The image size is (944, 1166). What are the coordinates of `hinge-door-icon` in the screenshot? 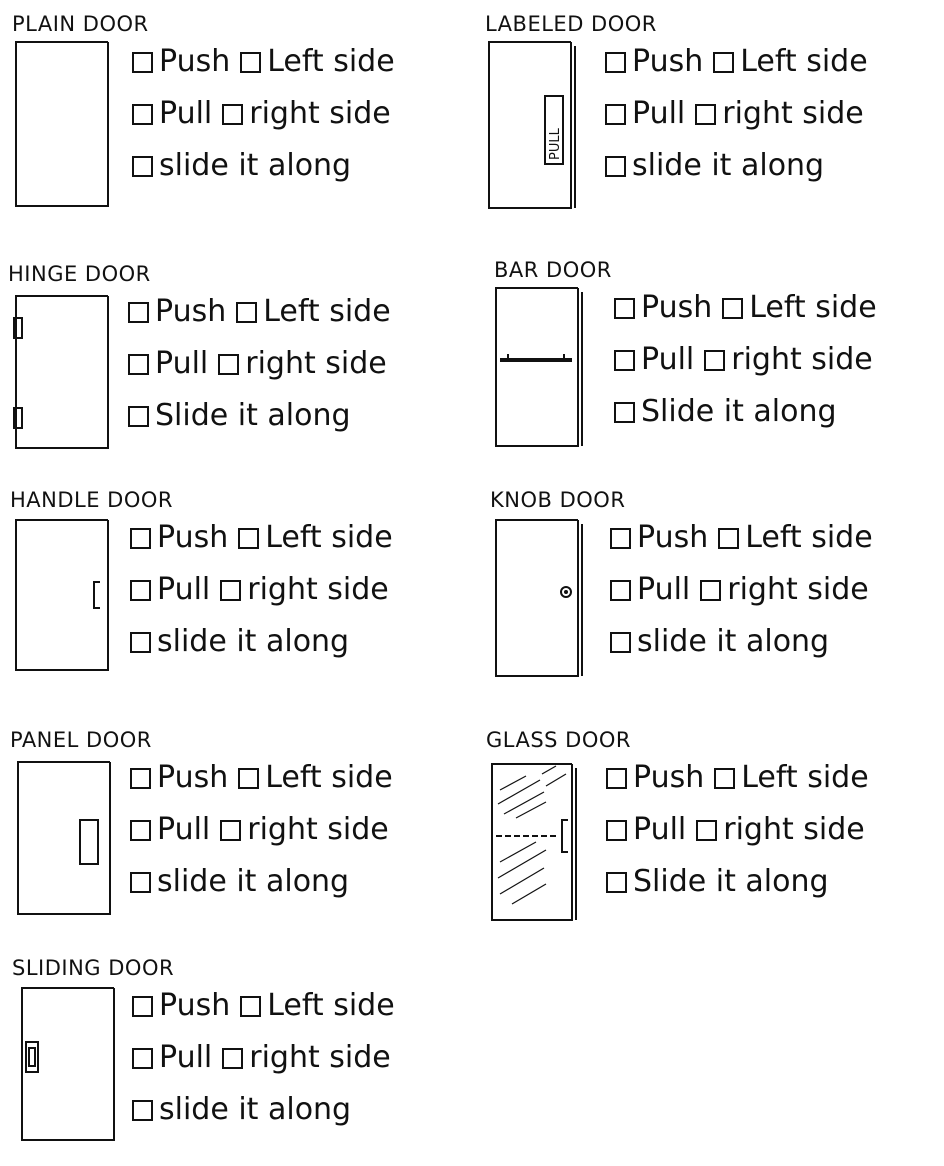 It's located at (61, 372).